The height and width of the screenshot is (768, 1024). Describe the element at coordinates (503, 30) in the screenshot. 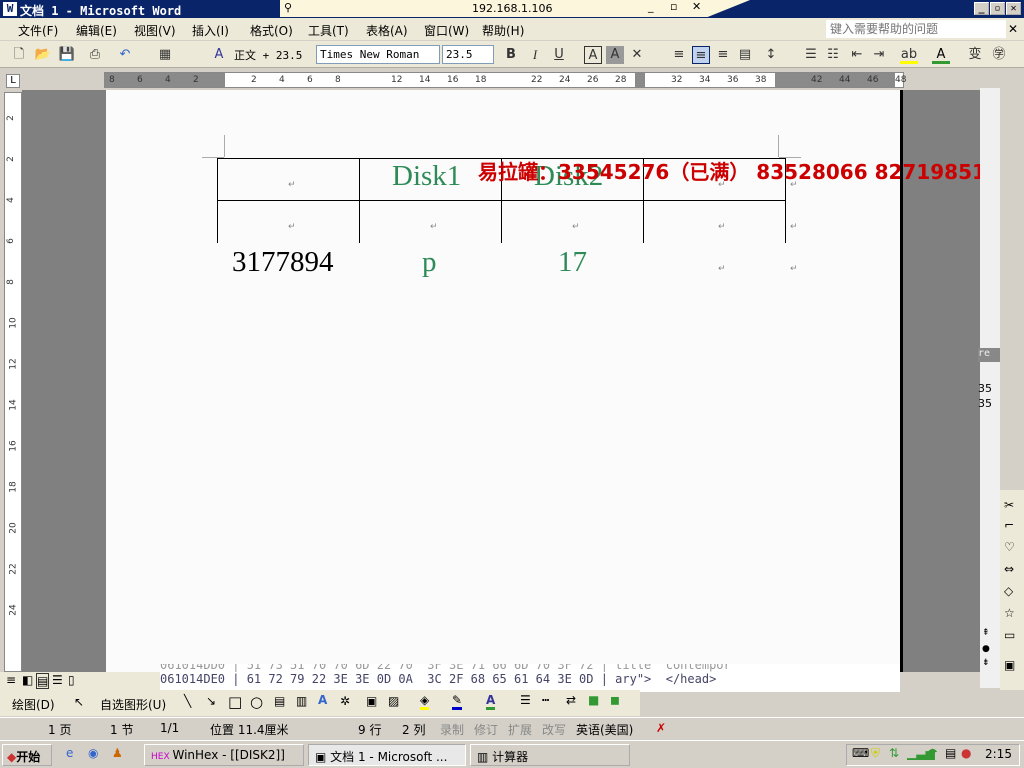

I see `menu-help: 帮助(H)` at that location.